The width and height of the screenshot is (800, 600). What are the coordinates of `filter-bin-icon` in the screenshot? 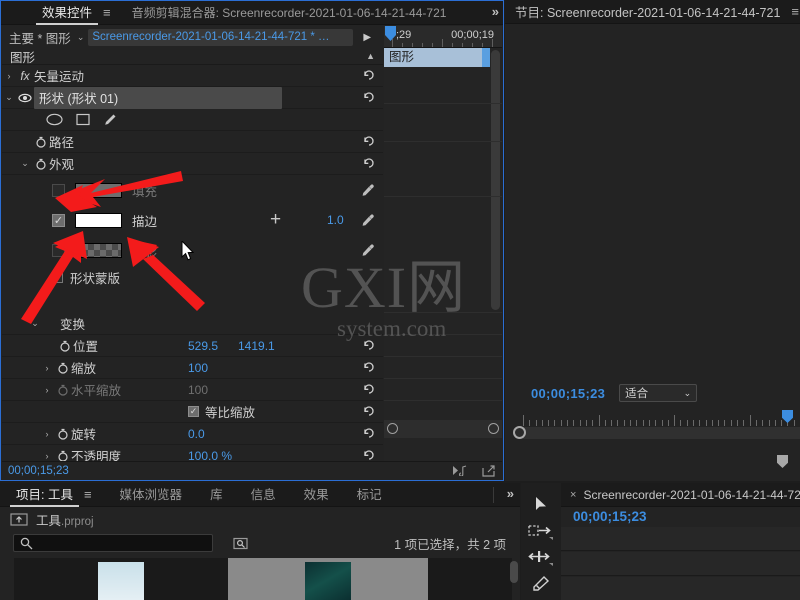 It's located at (241, 543).